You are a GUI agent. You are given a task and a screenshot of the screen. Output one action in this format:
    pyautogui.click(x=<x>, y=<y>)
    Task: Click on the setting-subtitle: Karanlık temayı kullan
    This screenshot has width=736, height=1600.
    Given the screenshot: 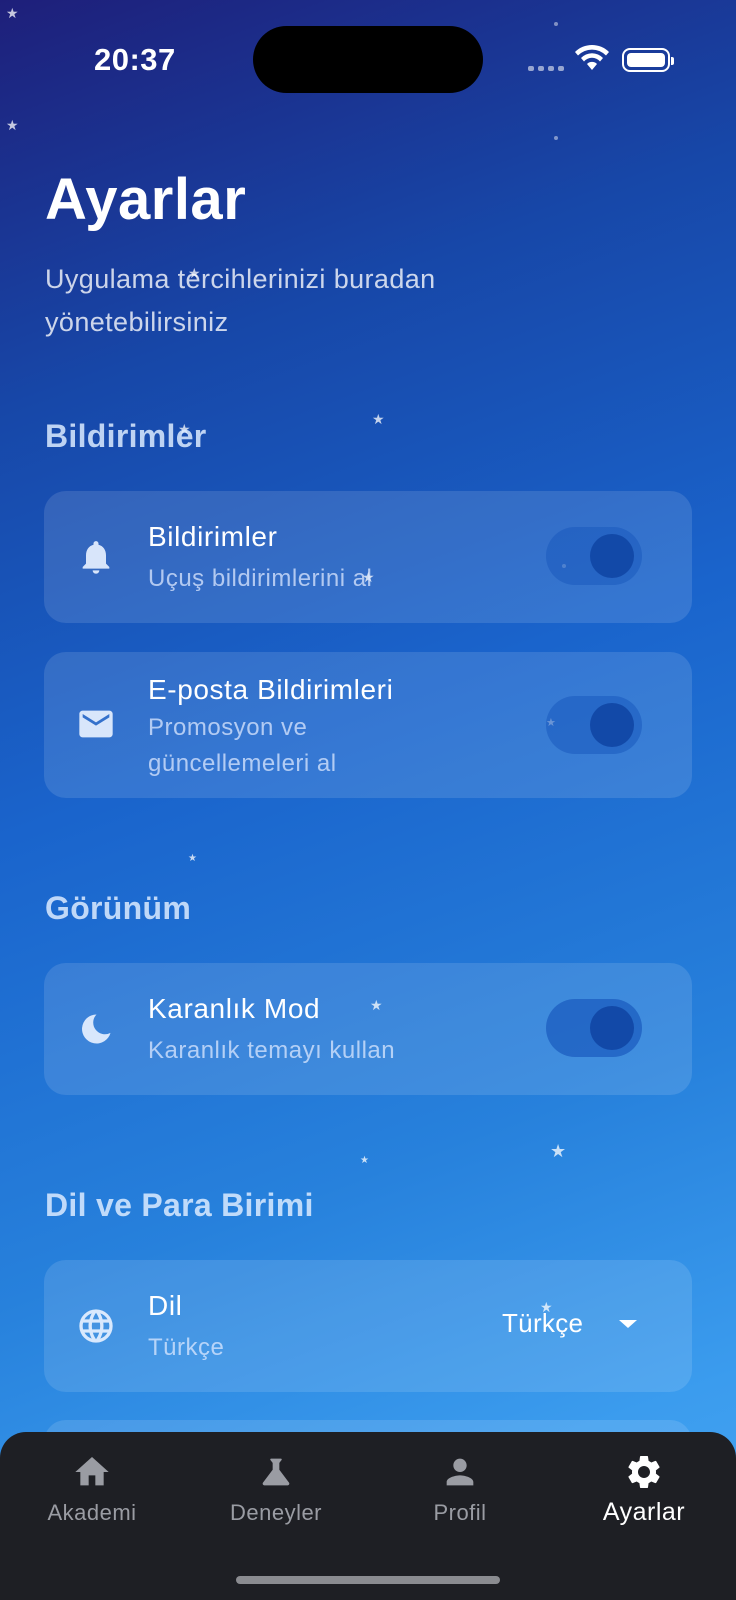 What is the action you would take?
    pyautogui.click(x=272, y=1050)
    